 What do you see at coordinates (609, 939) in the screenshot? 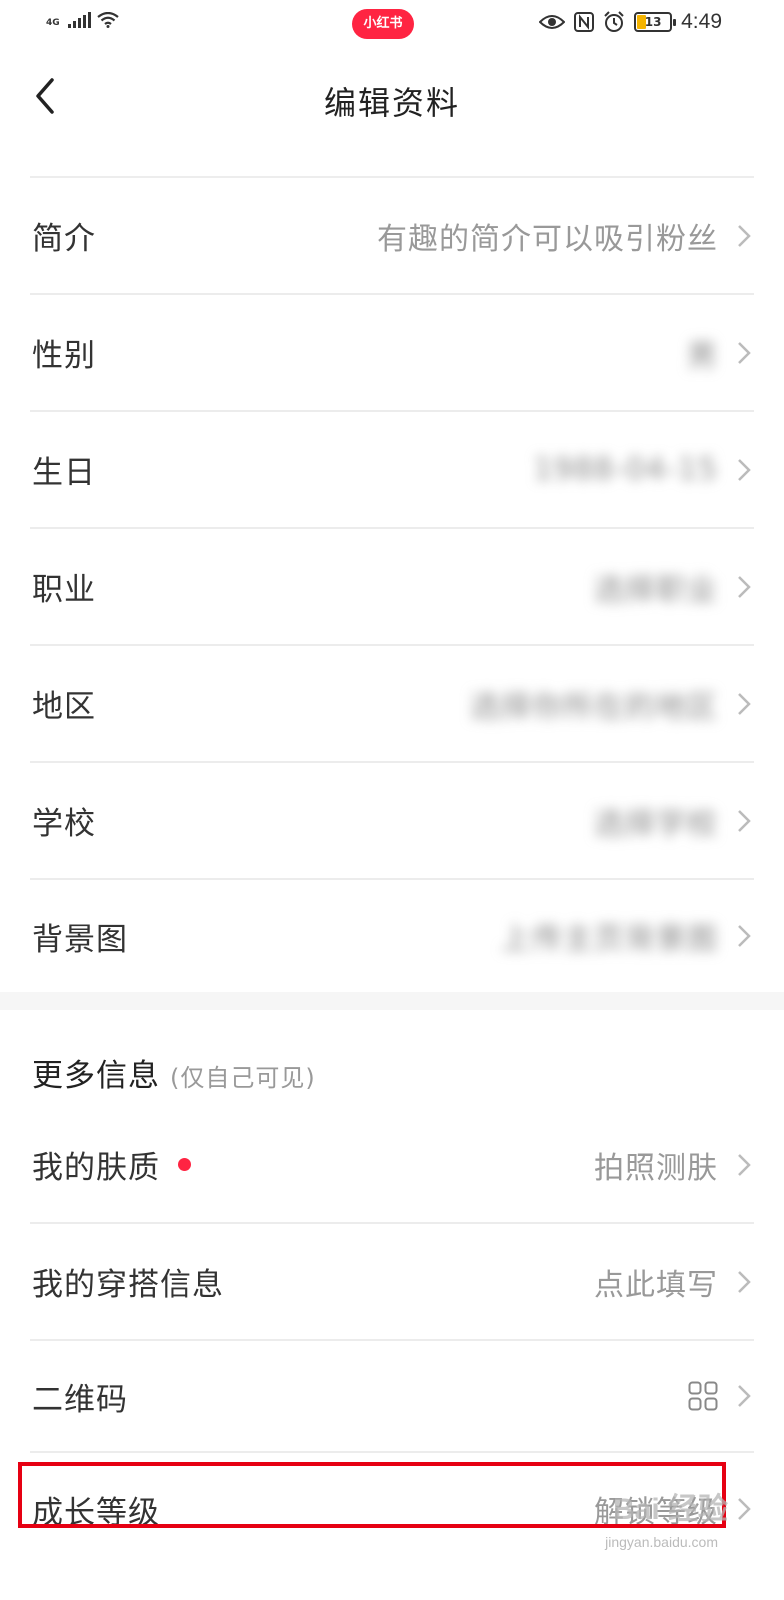
I see `row-value: 上传主页背景图` at bounding box center [609, 939].